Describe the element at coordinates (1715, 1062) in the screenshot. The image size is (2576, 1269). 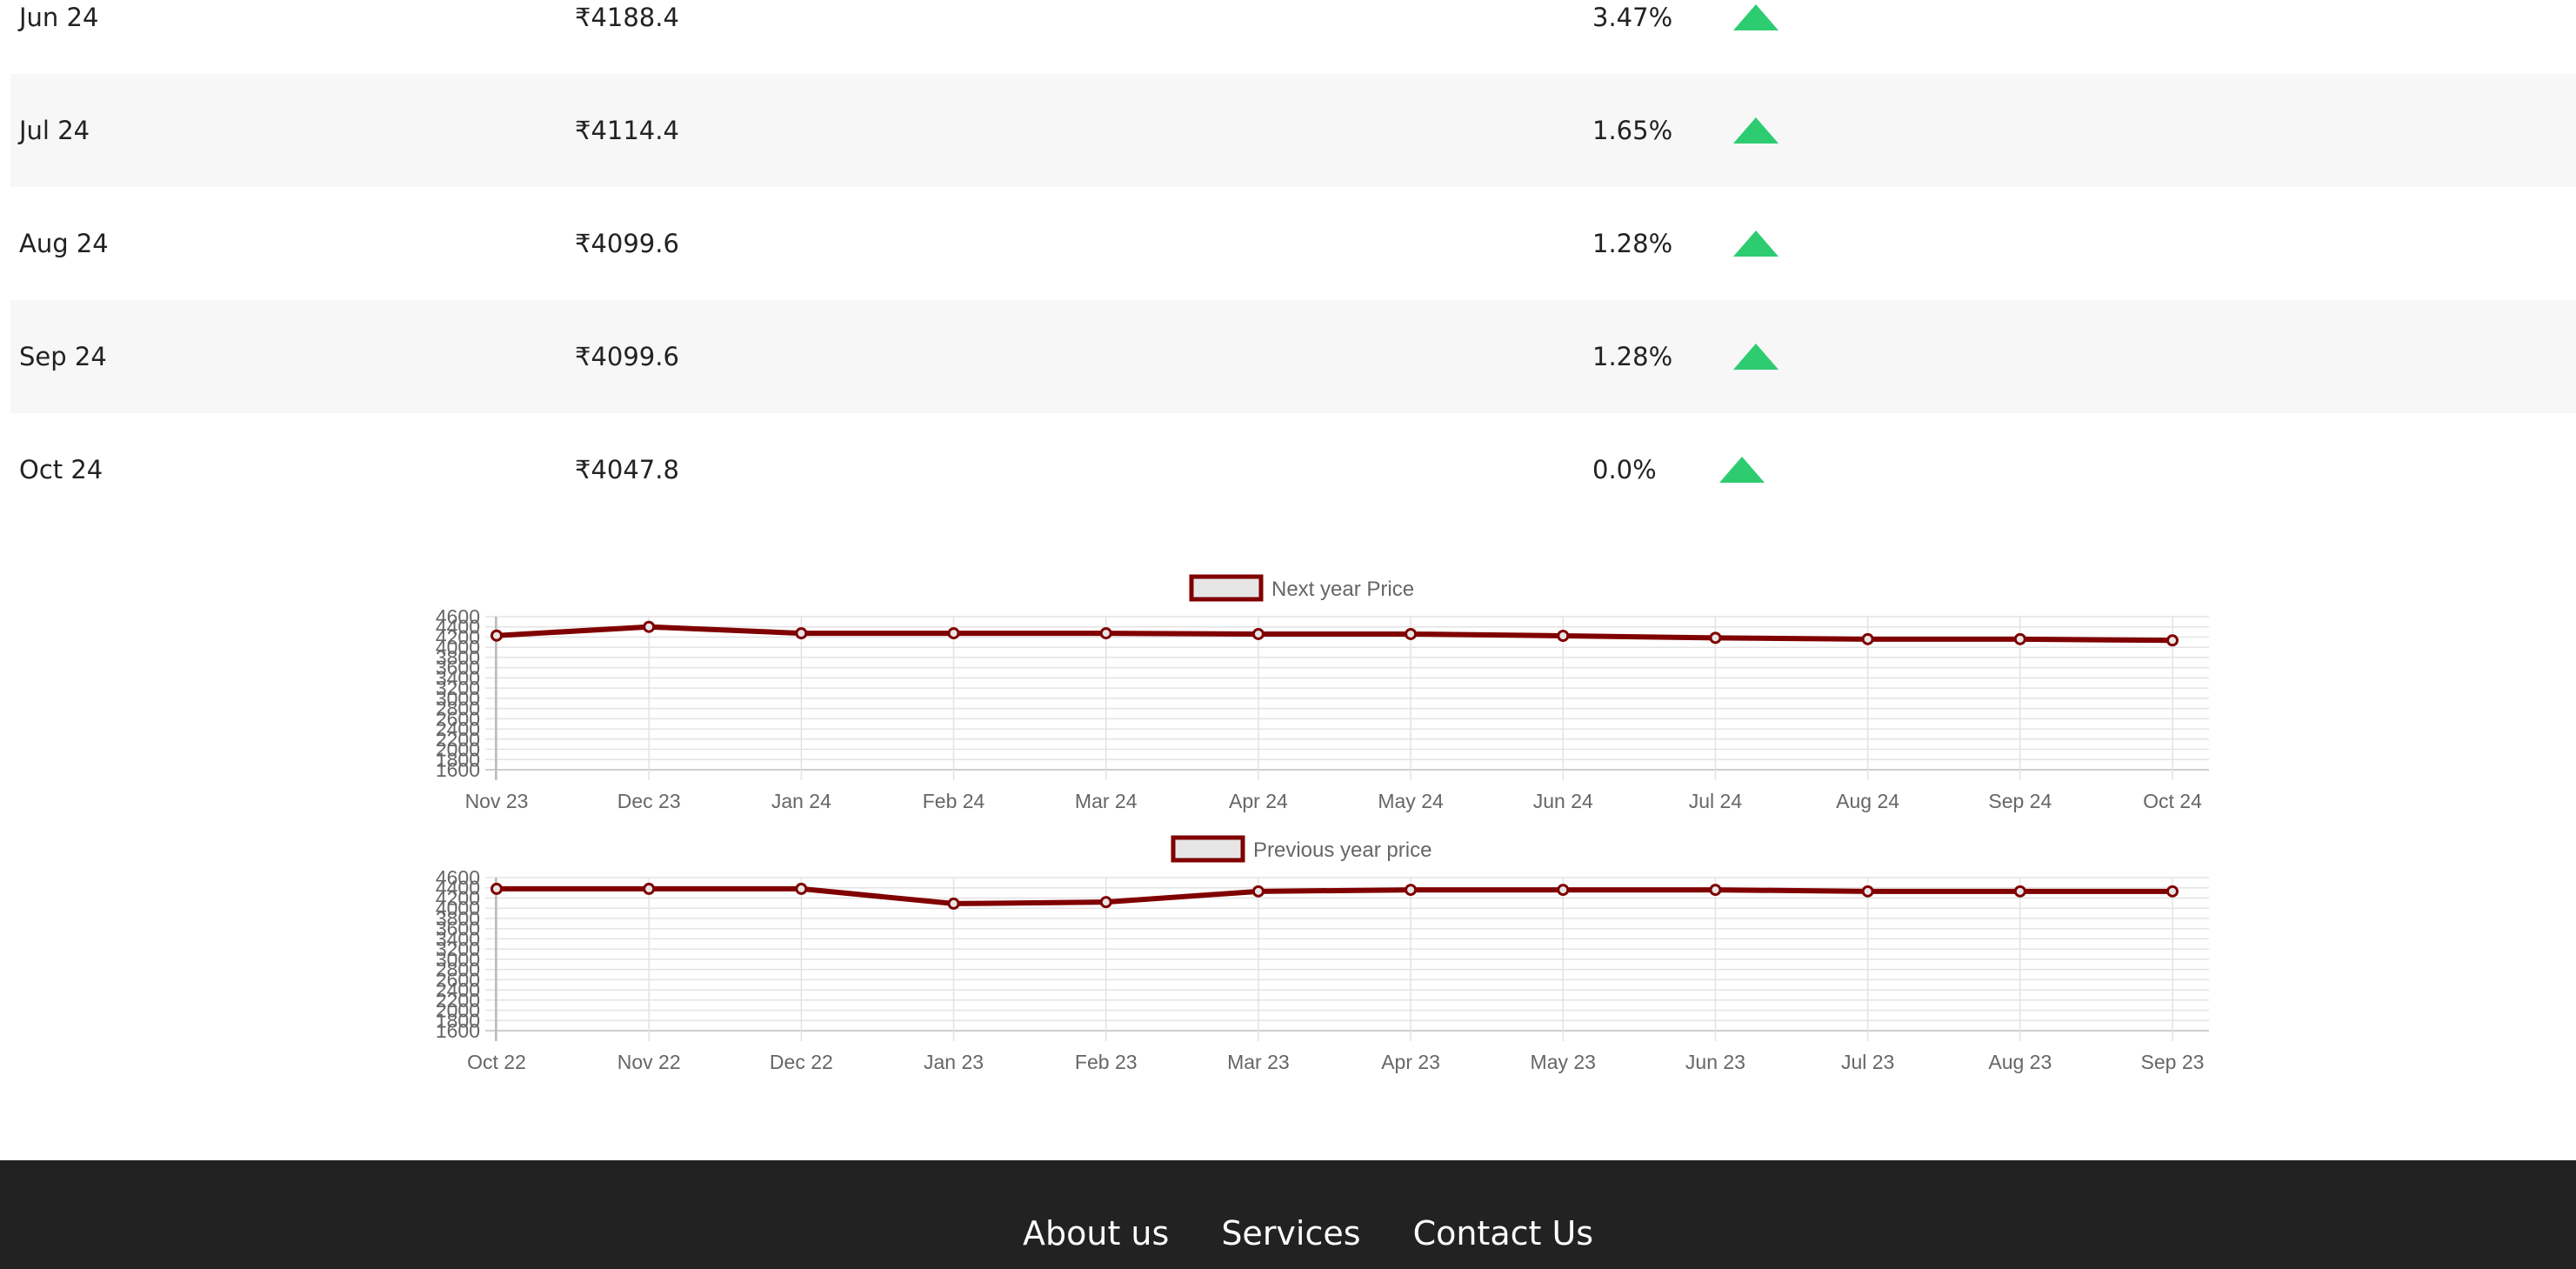
I see `x-tick-label: Jun 23` at that location.